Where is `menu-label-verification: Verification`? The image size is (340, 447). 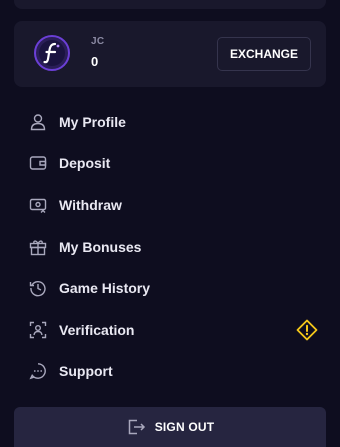 menu-label-verification: Verification is located at coordinates (97, 329).